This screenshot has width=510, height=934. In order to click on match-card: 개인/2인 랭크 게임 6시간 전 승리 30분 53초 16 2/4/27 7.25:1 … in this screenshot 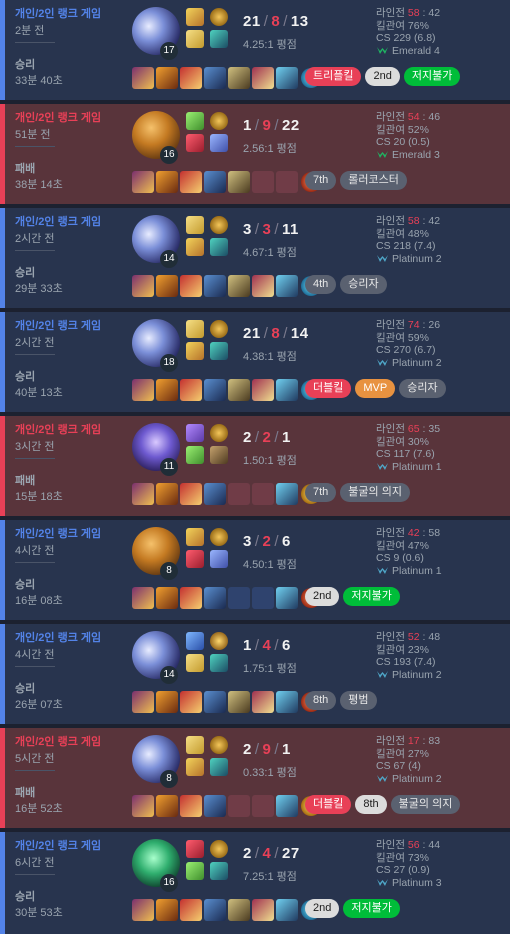, I will do `click(255, 883)`.